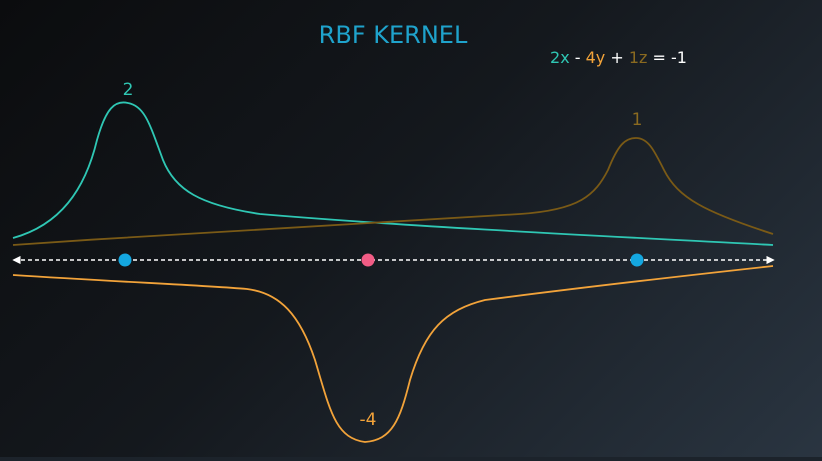  What do you see at coordinates (667, 57) in the screenshot?
I see `equation-rhs: = -1` at bounding box center [667, 57].